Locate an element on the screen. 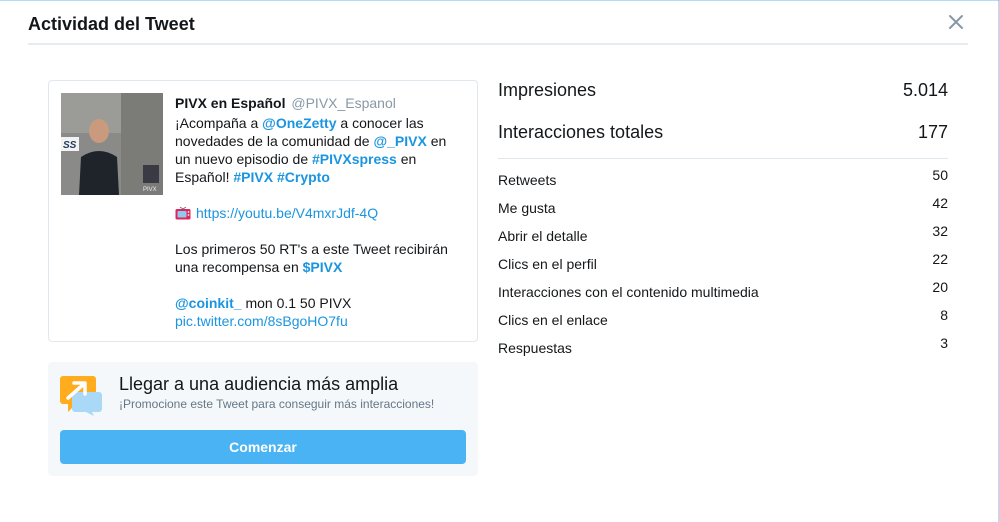 The height and width of the screenshot is (522, 999). svg-text: PIVX is located at coordinates (150, 190).